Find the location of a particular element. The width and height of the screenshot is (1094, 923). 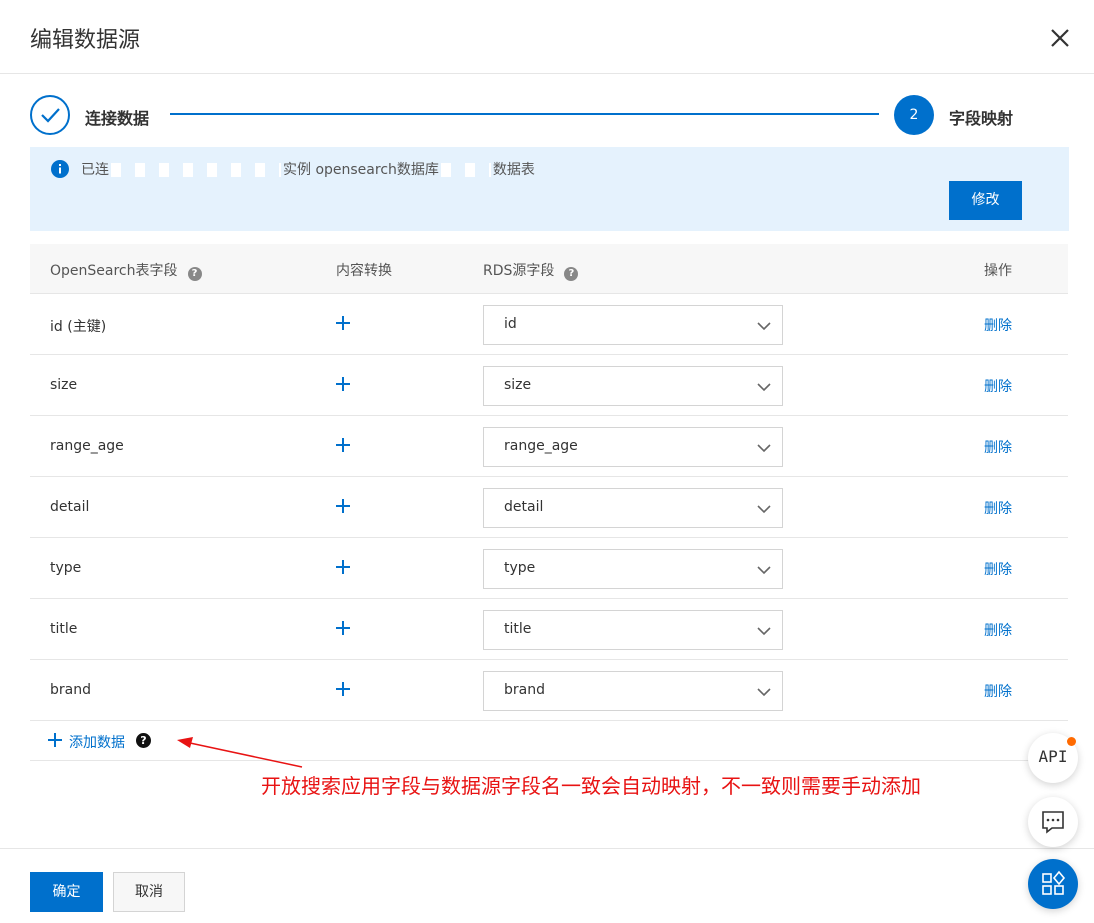

rds-field-select: size is located at coordinates (633, 386).